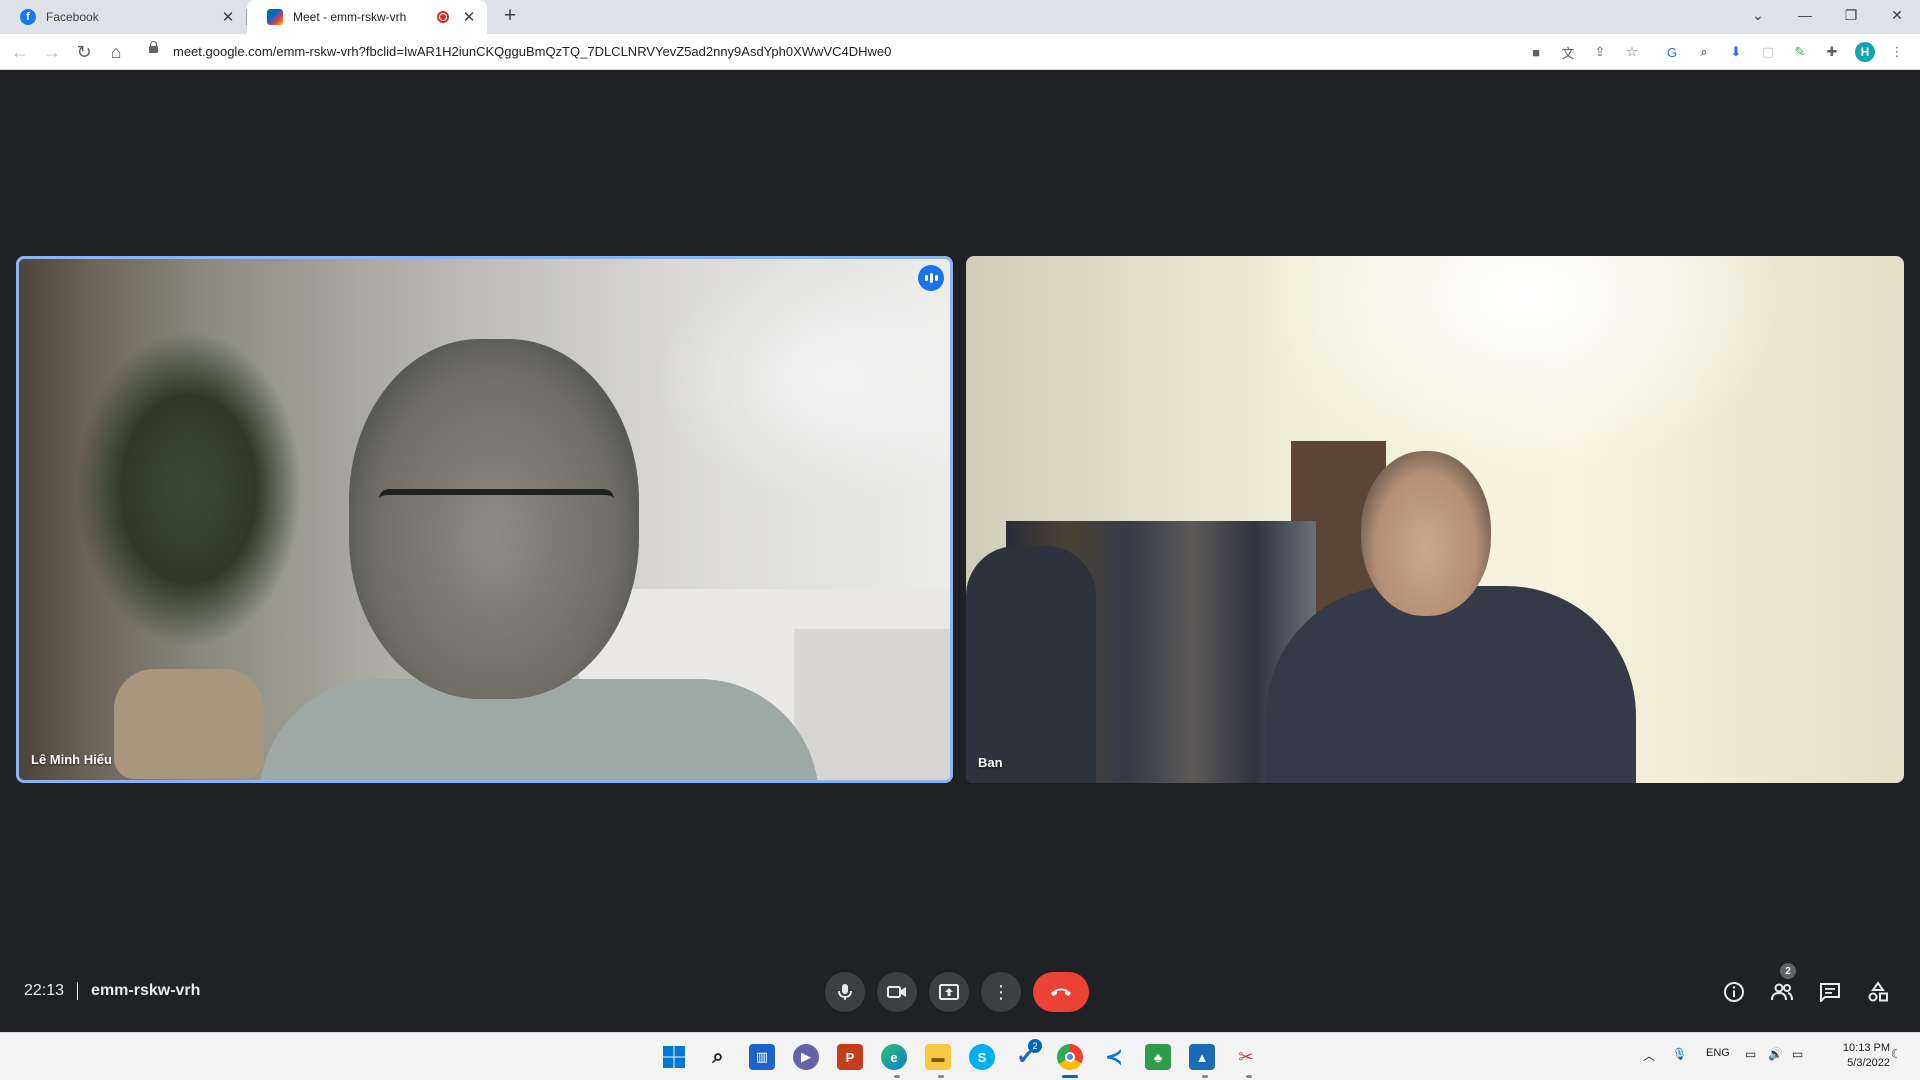 Image resolution: width=1920 pixels, height=1080 pixels. What do you see at coordinates (894, 1057) in the screenshot?
I see `edge-icon: e` at bounding box center [894, 1057].